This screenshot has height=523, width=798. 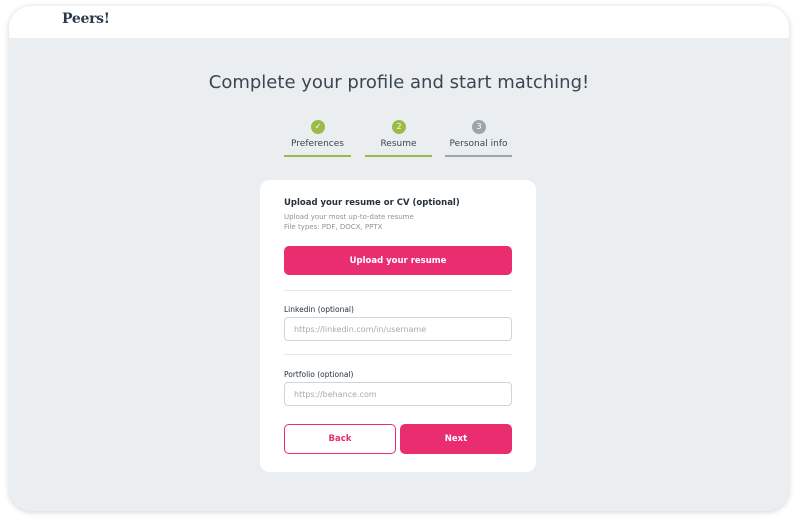 I want to click on step-number: 3, so click(x=479, y=127).